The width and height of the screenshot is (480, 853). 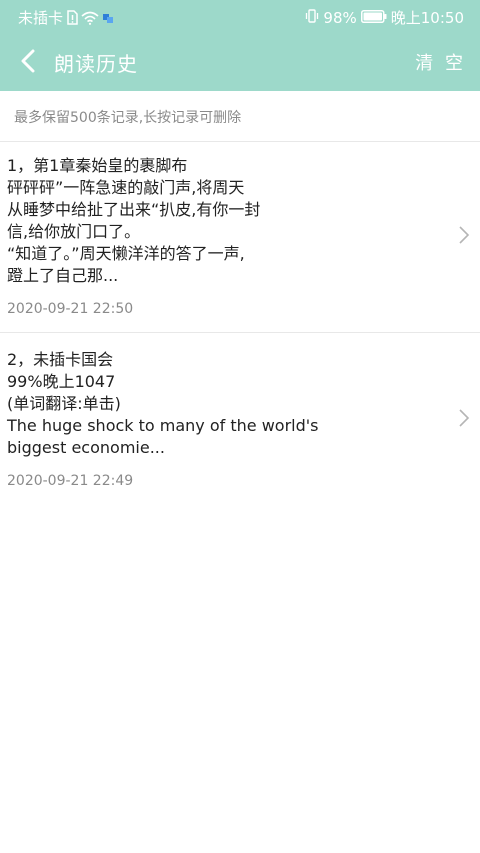 I want to click on title-bar: 朗读历史 清 空, so click(x=240, y=62).